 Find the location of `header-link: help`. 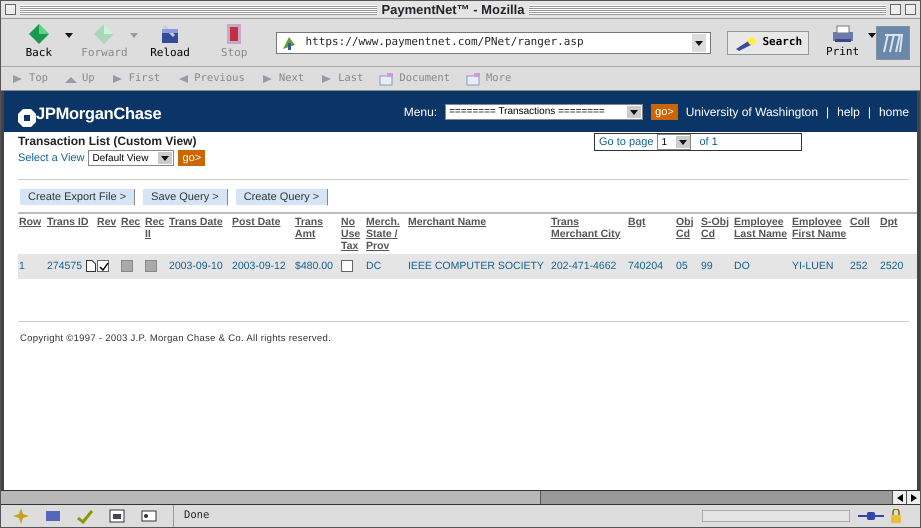

header-link: help is located at coordinates (848, 111).